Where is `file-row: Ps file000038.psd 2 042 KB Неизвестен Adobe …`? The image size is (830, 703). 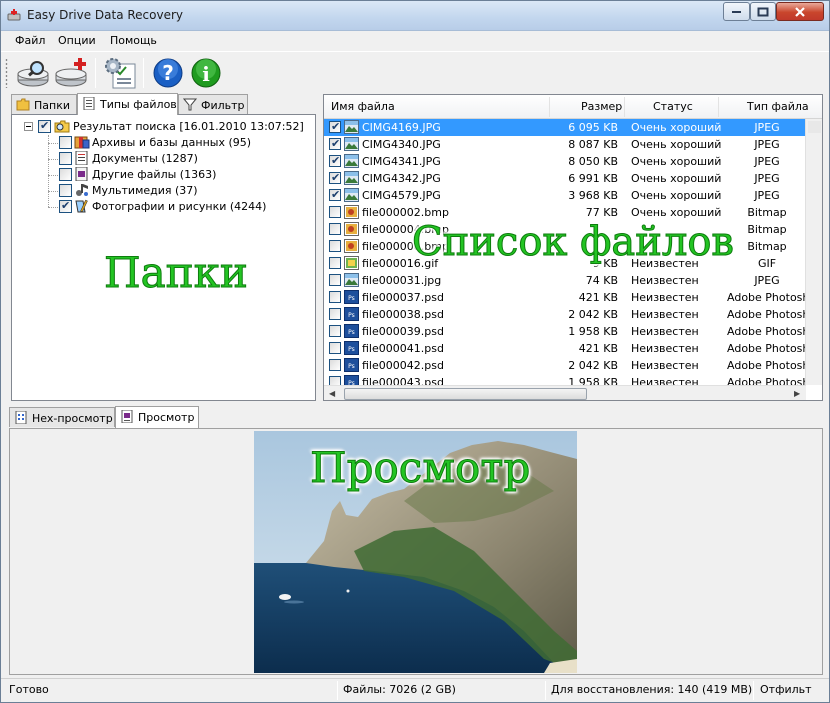
file-row: Ps file000038.psd 2 042 KB Неизвестен Adobe … is located at coordinates (565, 314).